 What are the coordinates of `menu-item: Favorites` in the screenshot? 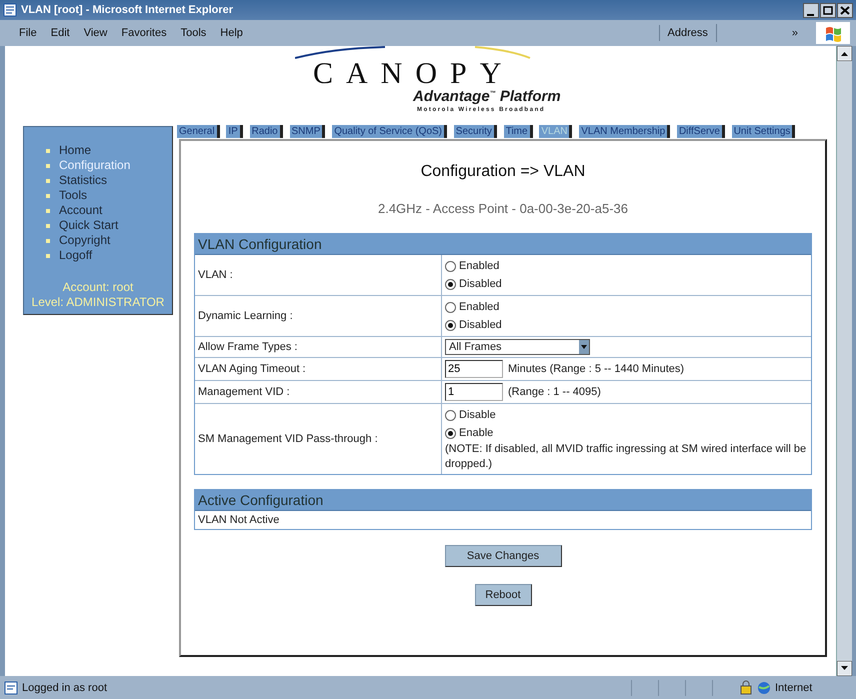 It's located at (144, 33).